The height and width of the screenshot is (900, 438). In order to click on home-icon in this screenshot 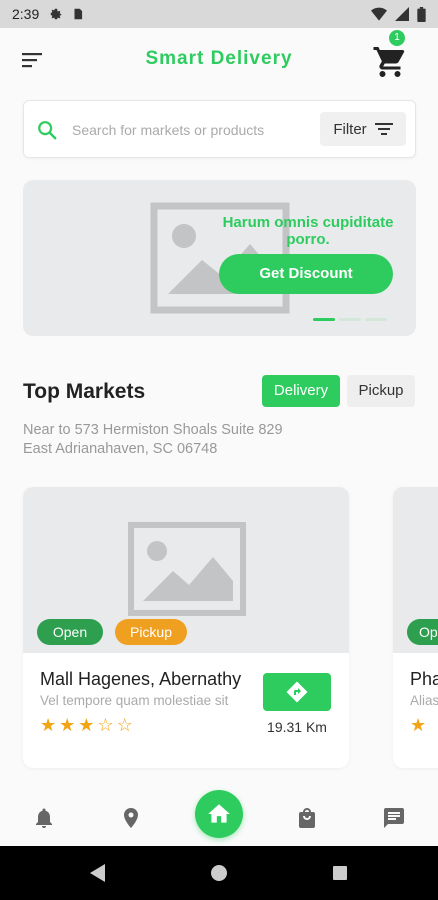, I will do `click(219, 813)`.